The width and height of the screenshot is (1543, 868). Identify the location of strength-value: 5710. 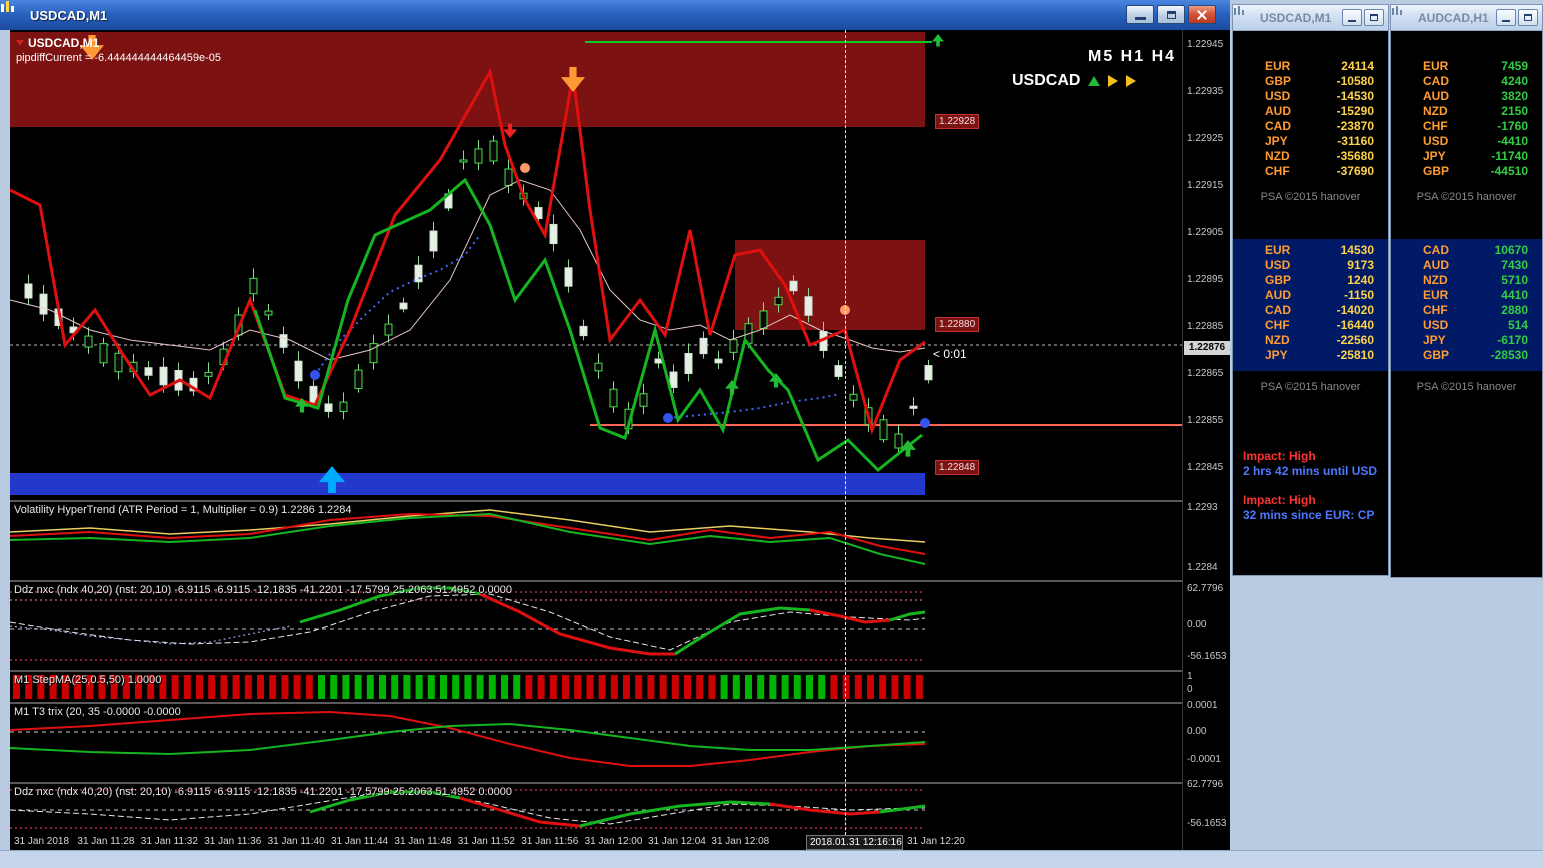
(1514, 280).